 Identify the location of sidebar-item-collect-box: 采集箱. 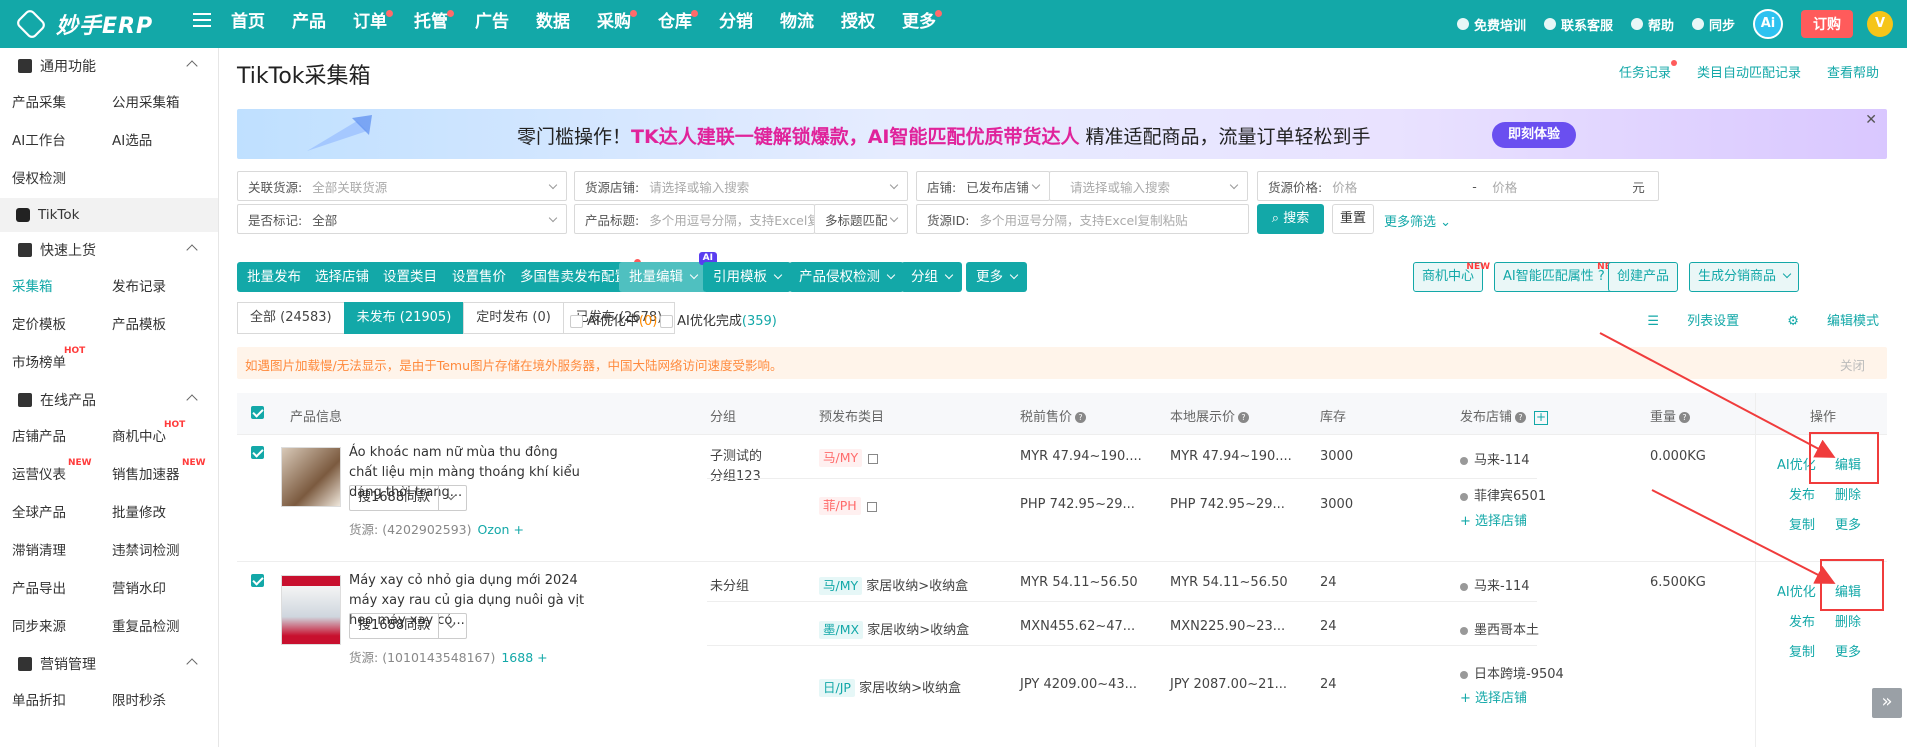
(62, 287).